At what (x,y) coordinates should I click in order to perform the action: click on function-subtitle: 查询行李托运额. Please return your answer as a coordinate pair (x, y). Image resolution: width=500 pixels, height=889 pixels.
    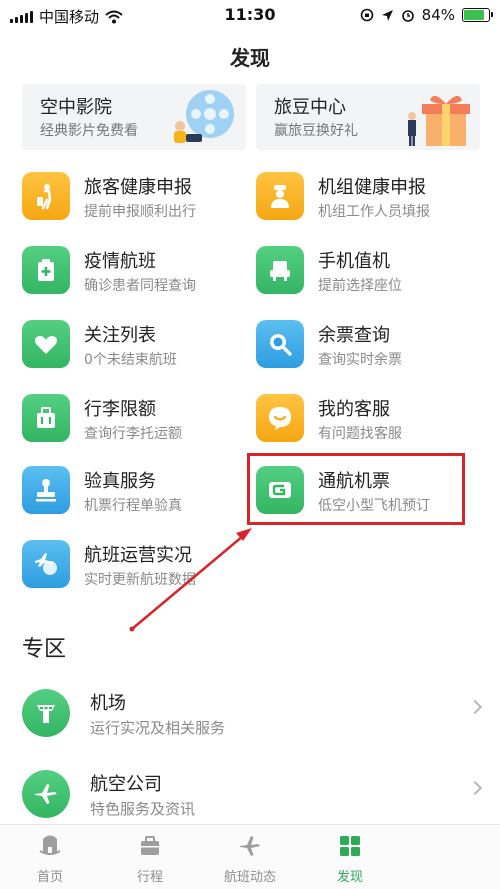
    Looking at the image, I should click on (133, 434).